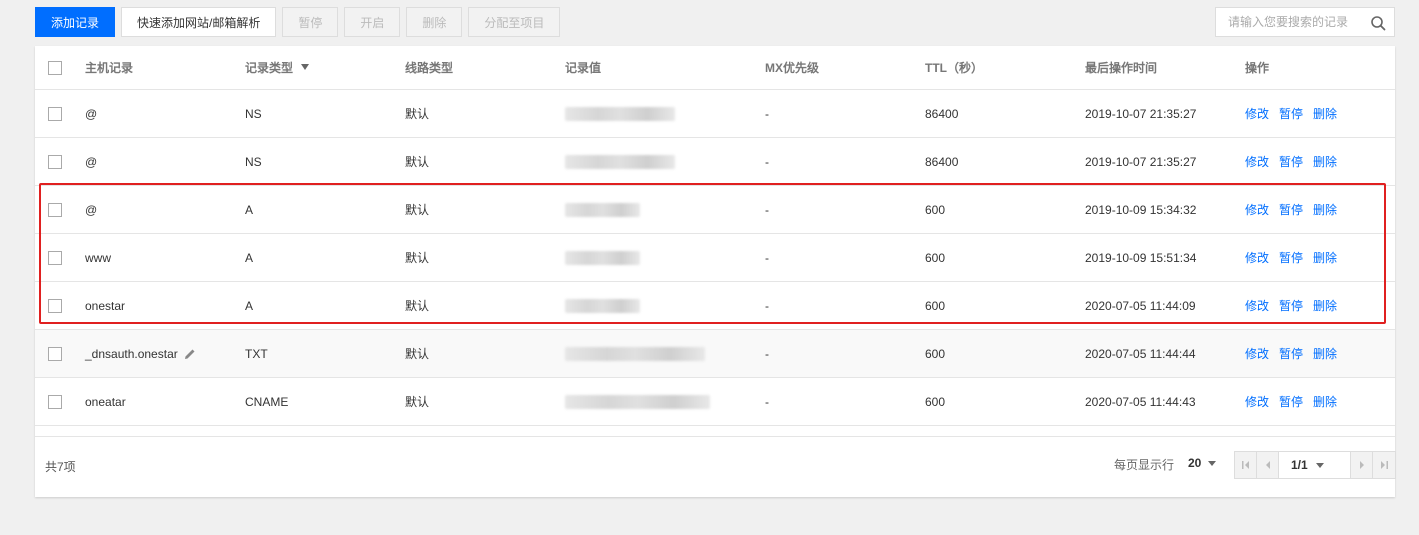 Image resolution: width=1419 pixels, height=535 pixels. Describe the element at coordinates (665, 68) in the screenshot. I see `header-value: 记录值` at that location.